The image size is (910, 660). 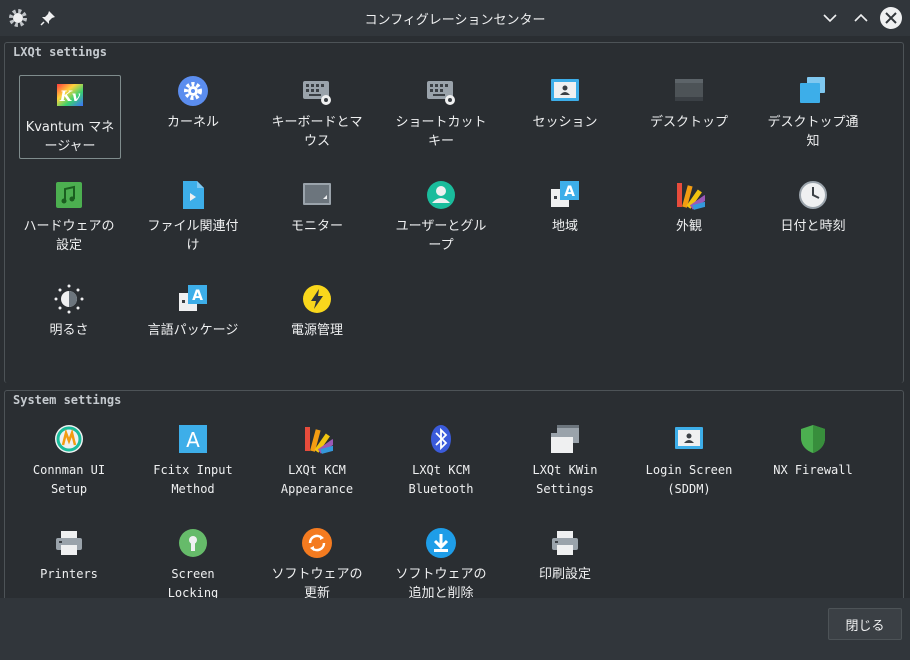 I want to click on brightness-icon, so click(x=69, y=299).